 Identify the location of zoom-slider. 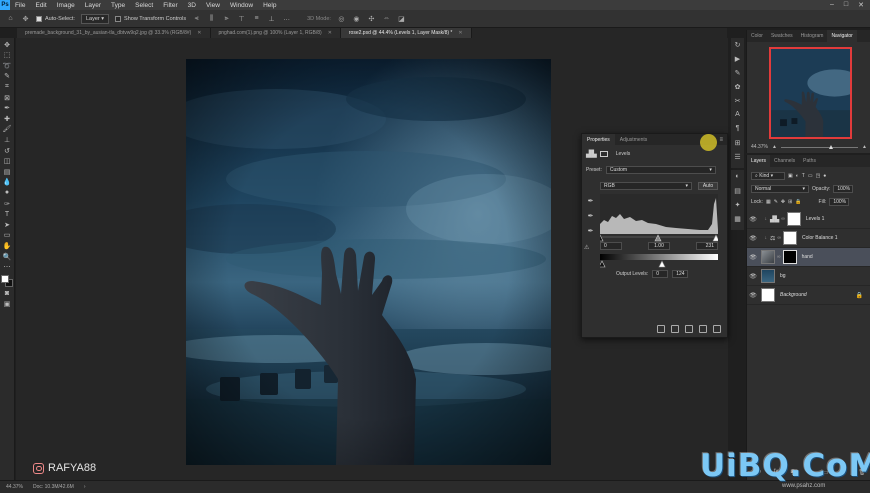
(819, 146).